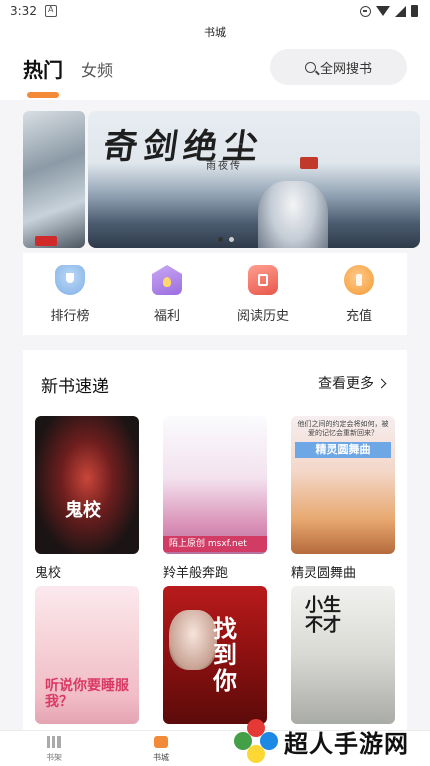  What do you see at coordinates (161, 749) in the screenshot?
I see `nav-bookstore: 书城` at bounding box center [161, 749].